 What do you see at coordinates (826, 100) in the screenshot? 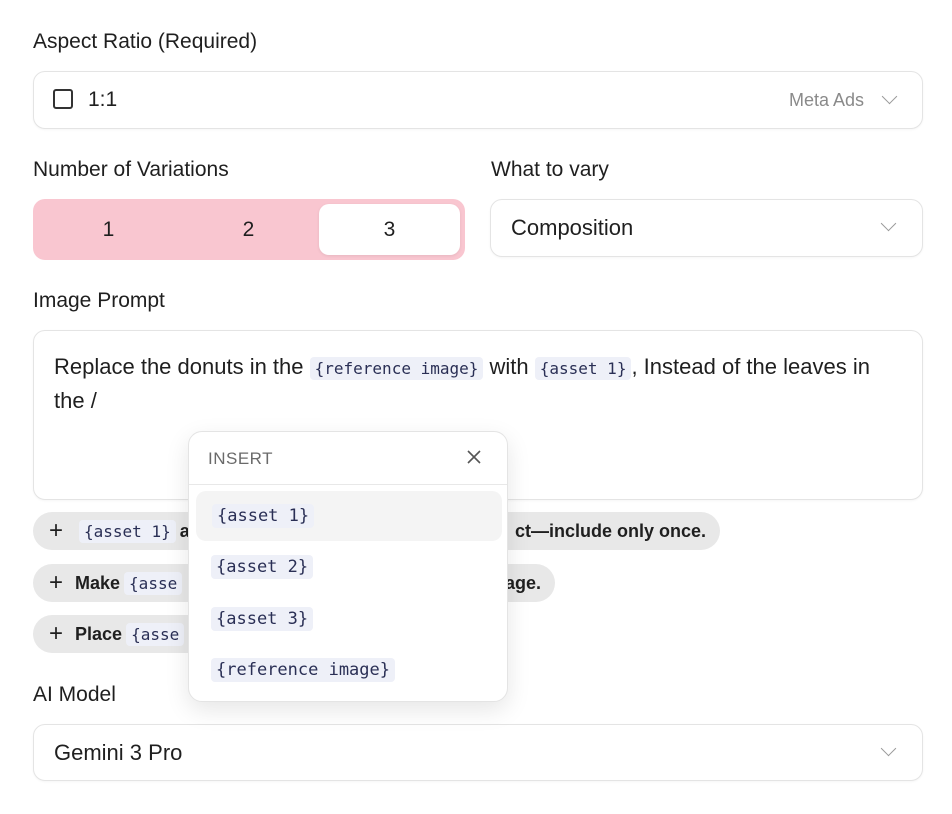
I see `aspect-ratio-platform: Meta Ads` at bounding box center [826, 100].